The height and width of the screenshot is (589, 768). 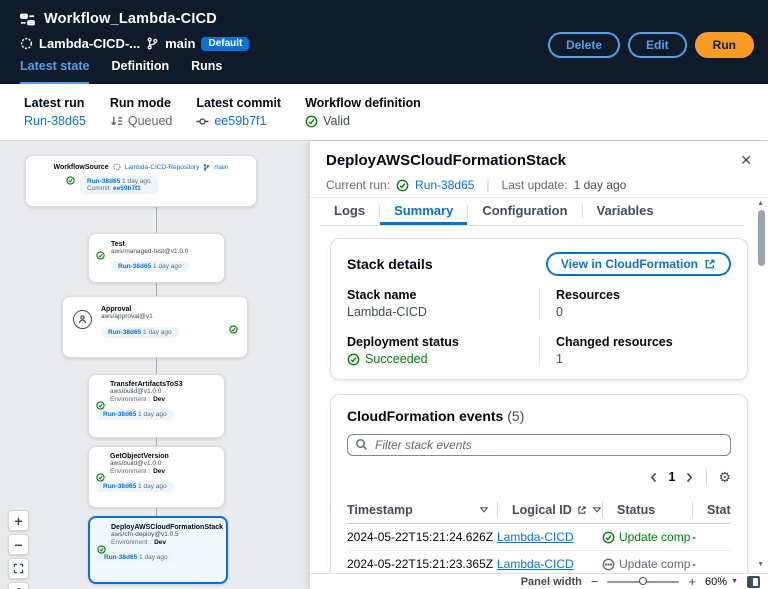 I want to click on last-update-label: Last update:, so click(x=534, y=185).